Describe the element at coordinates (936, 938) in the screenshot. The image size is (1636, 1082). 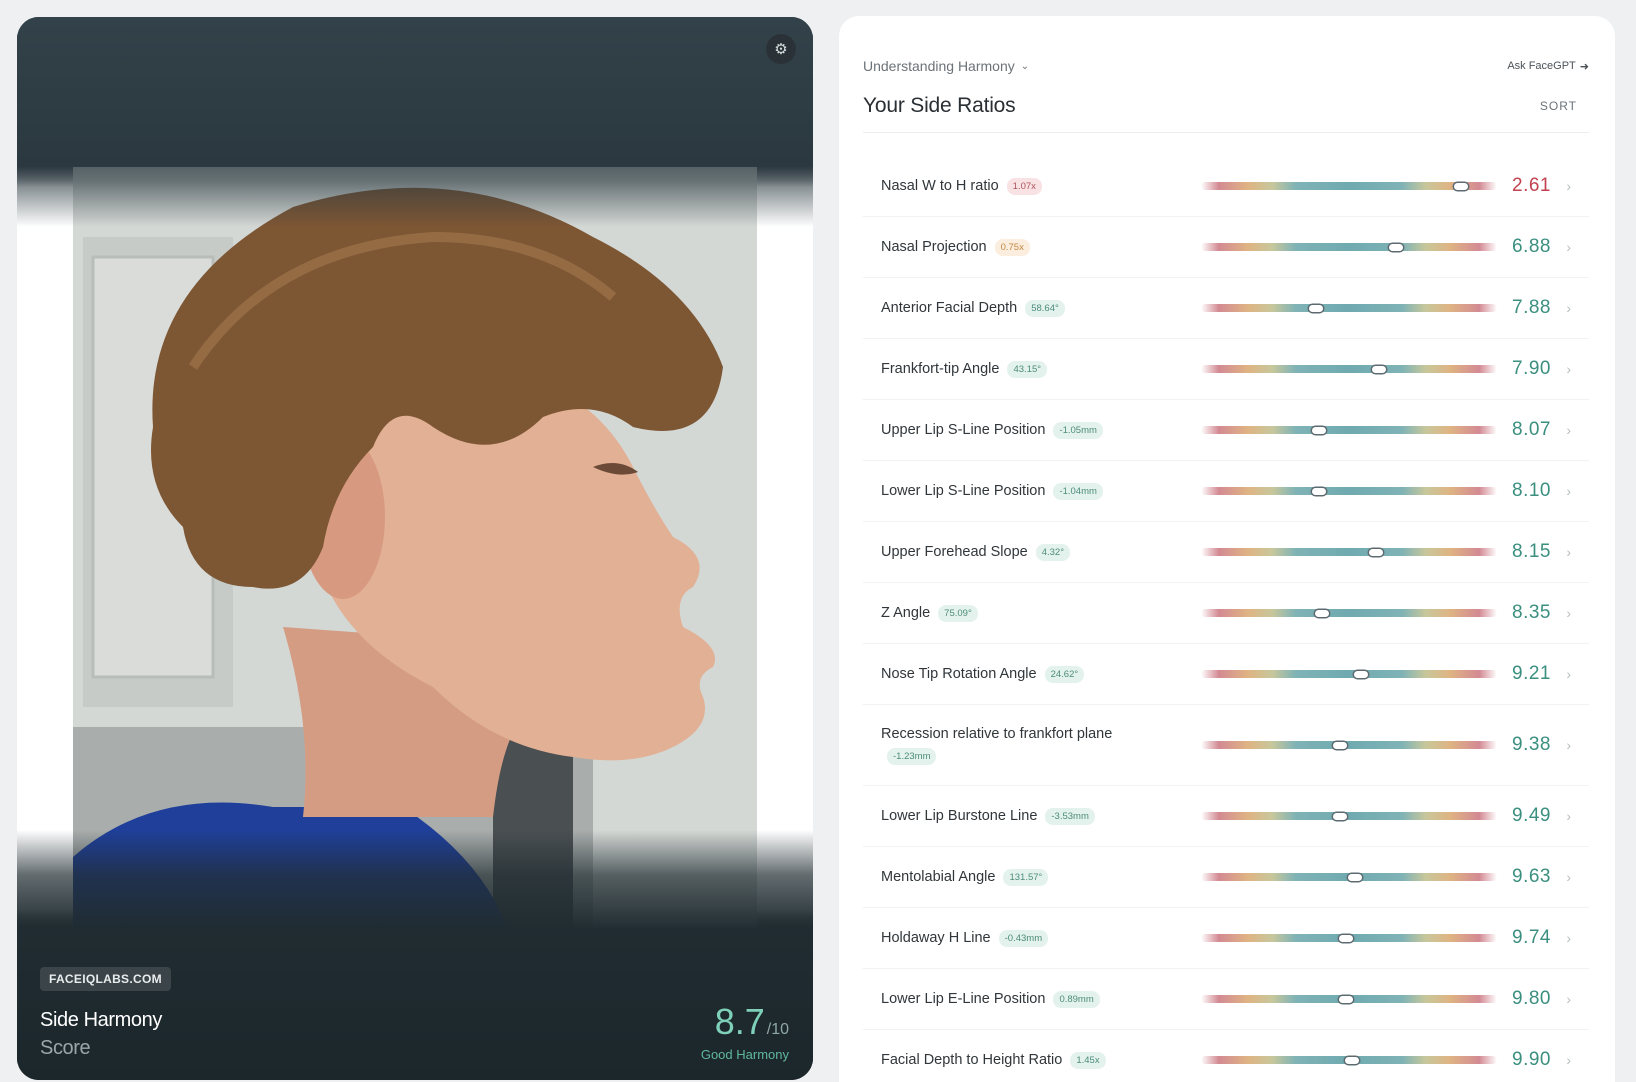
I see `ratio-name: Holdaway H Line` at that location.